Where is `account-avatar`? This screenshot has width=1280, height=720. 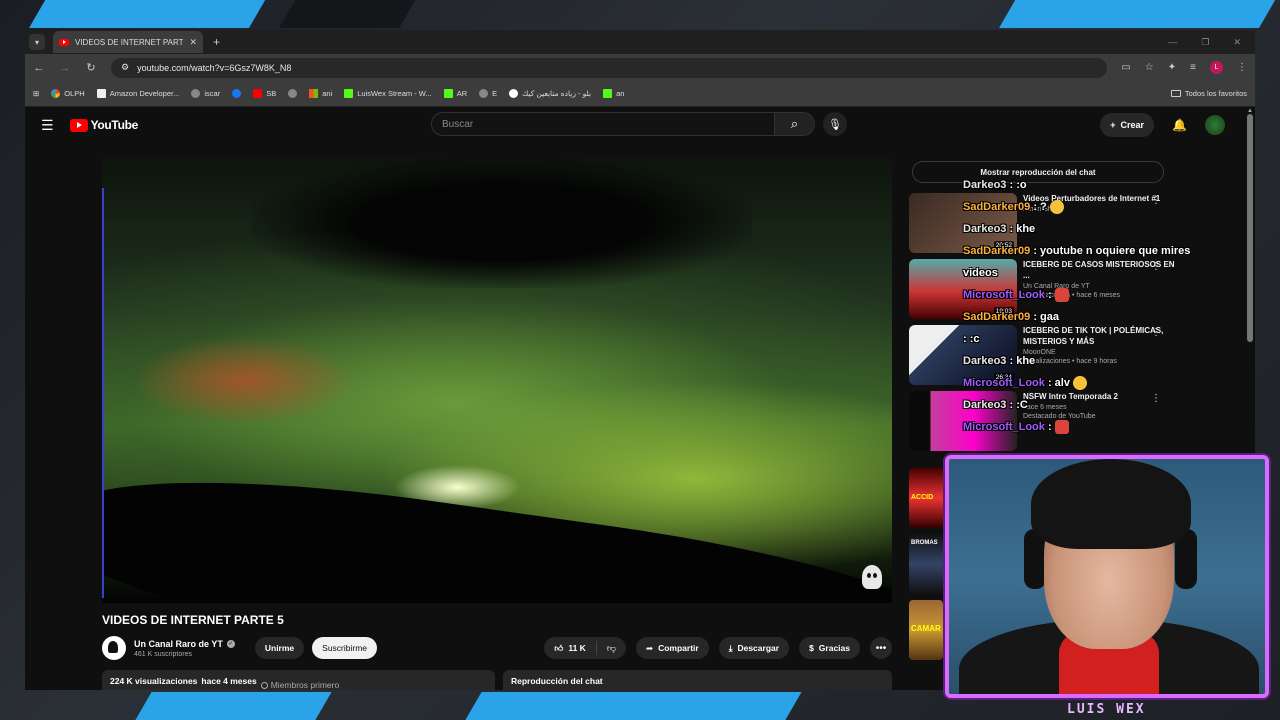
account-avatar is located at coordinates (1215, 125).